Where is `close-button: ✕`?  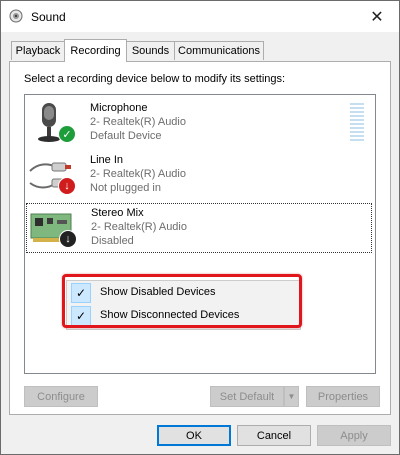
close-button: ✕ is located at coordinates (377, 16).